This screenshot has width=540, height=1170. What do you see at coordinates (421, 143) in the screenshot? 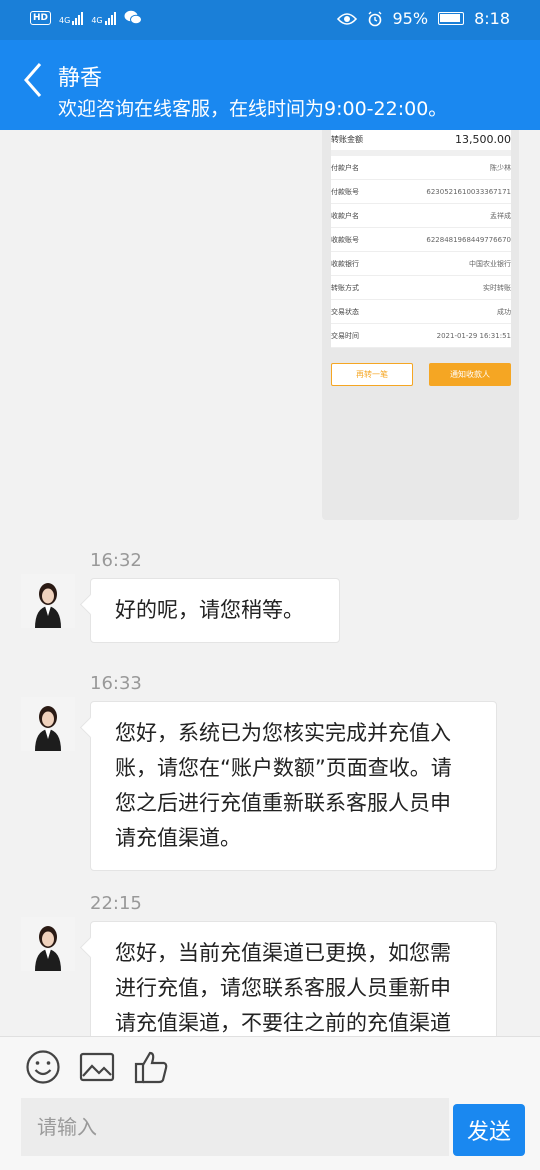
I see `receipt-amount-row: 转账金额 13,500.00` at bounding box center [421, 143].